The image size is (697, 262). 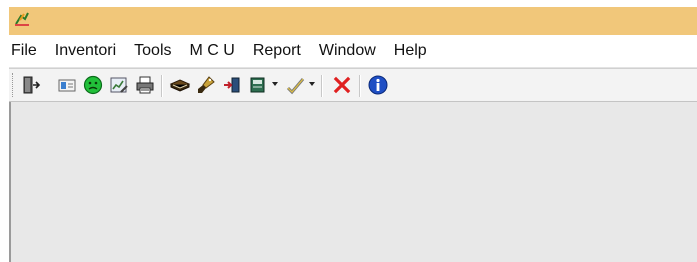 I want to click on green-smiley-icon, so click(x=93, y=85).